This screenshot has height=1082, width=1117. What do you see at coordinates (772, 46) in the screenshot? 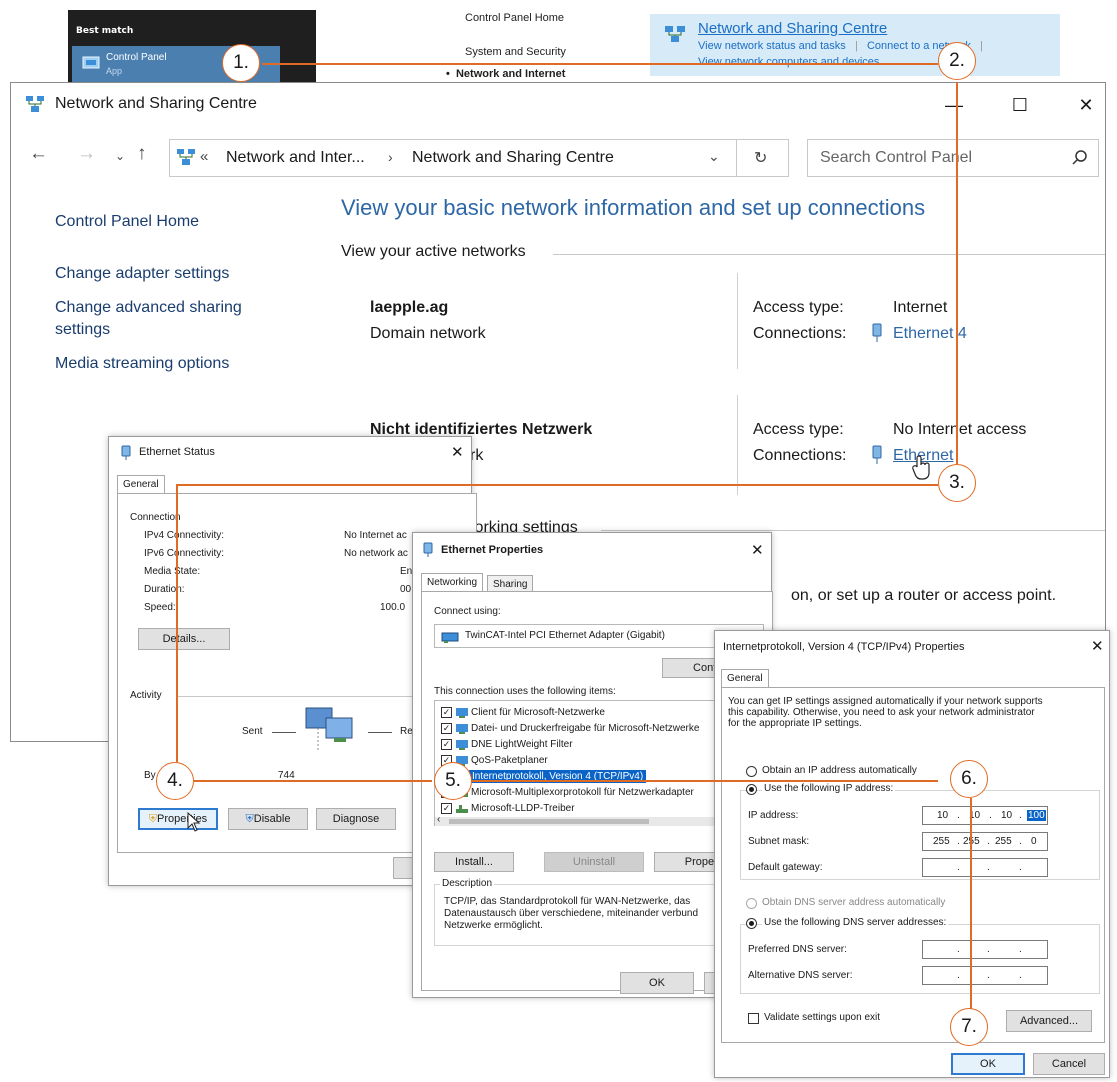
I see `view-status-link: View network status and tasks` at bounding box center [772, 46].